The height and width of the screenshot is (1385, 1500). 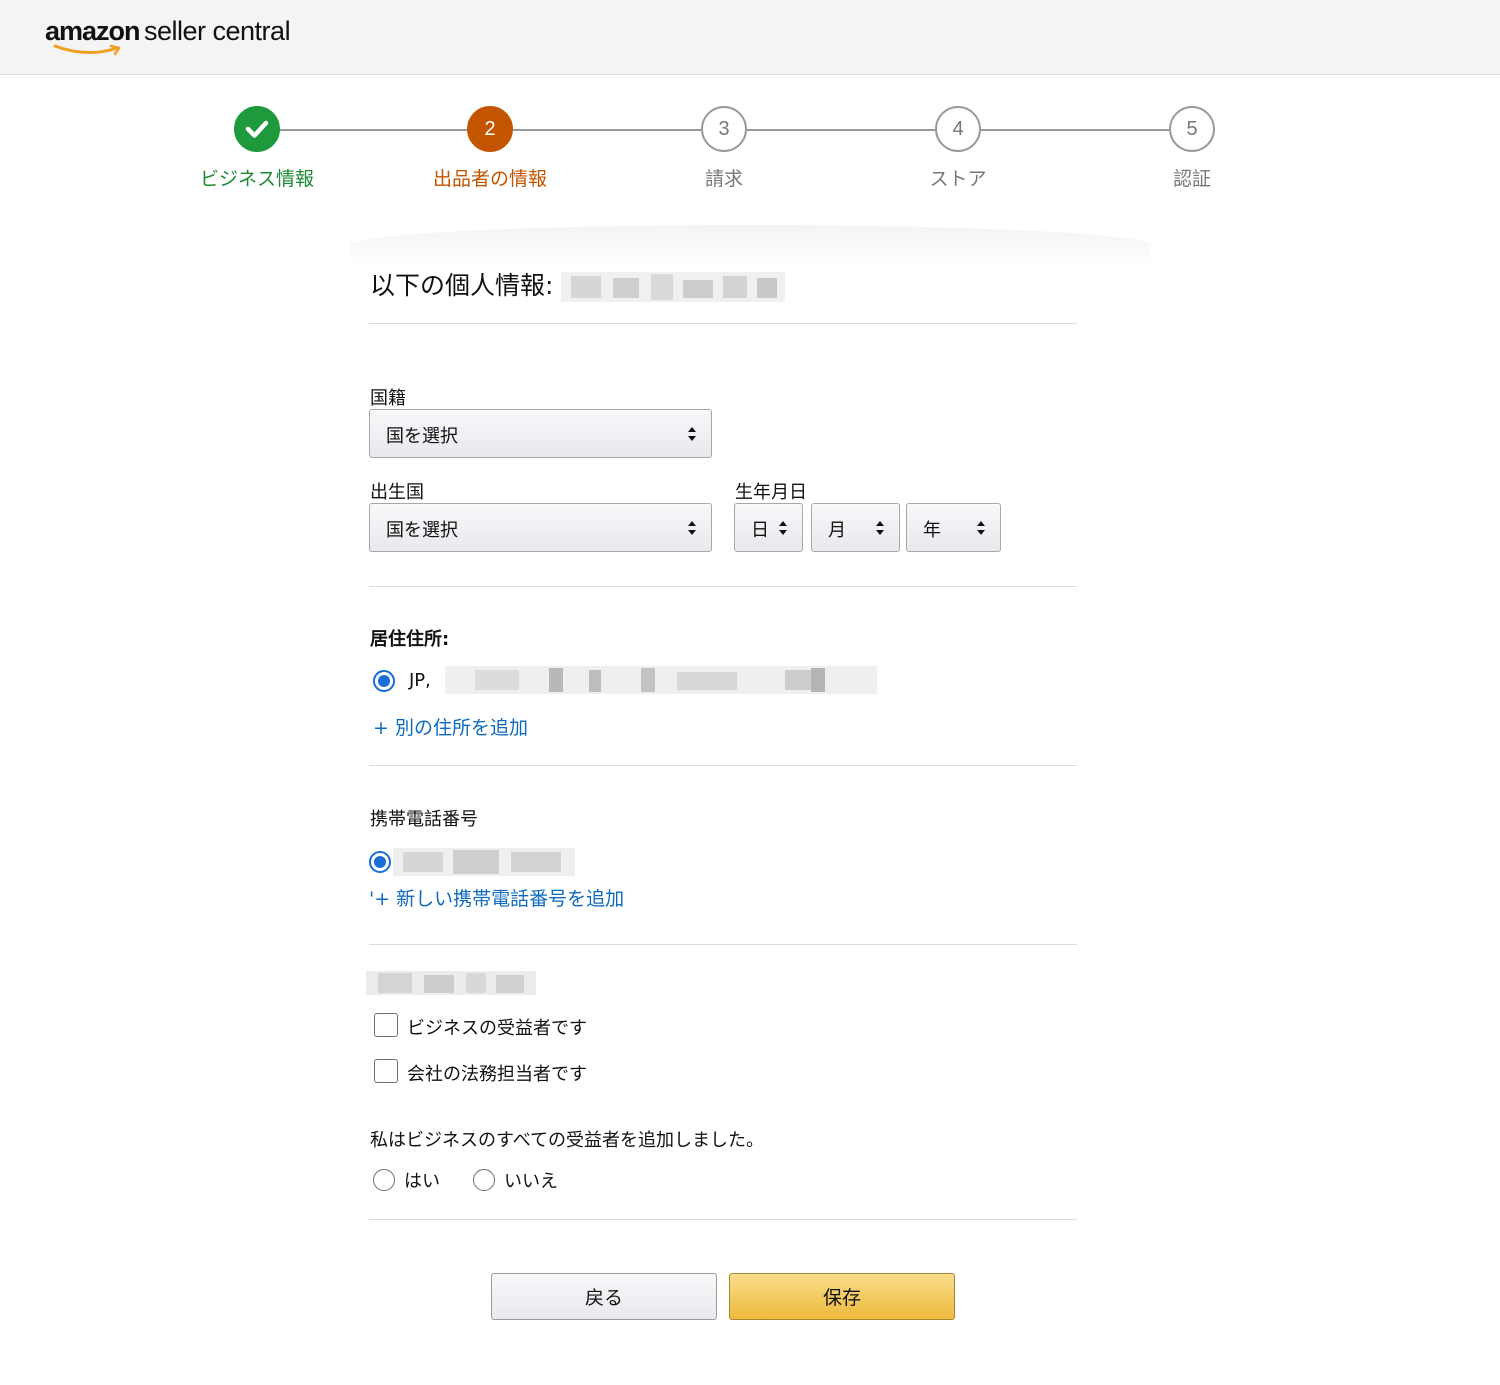 I want to click on birth-day-select: 日, so click(x=768, y=527).